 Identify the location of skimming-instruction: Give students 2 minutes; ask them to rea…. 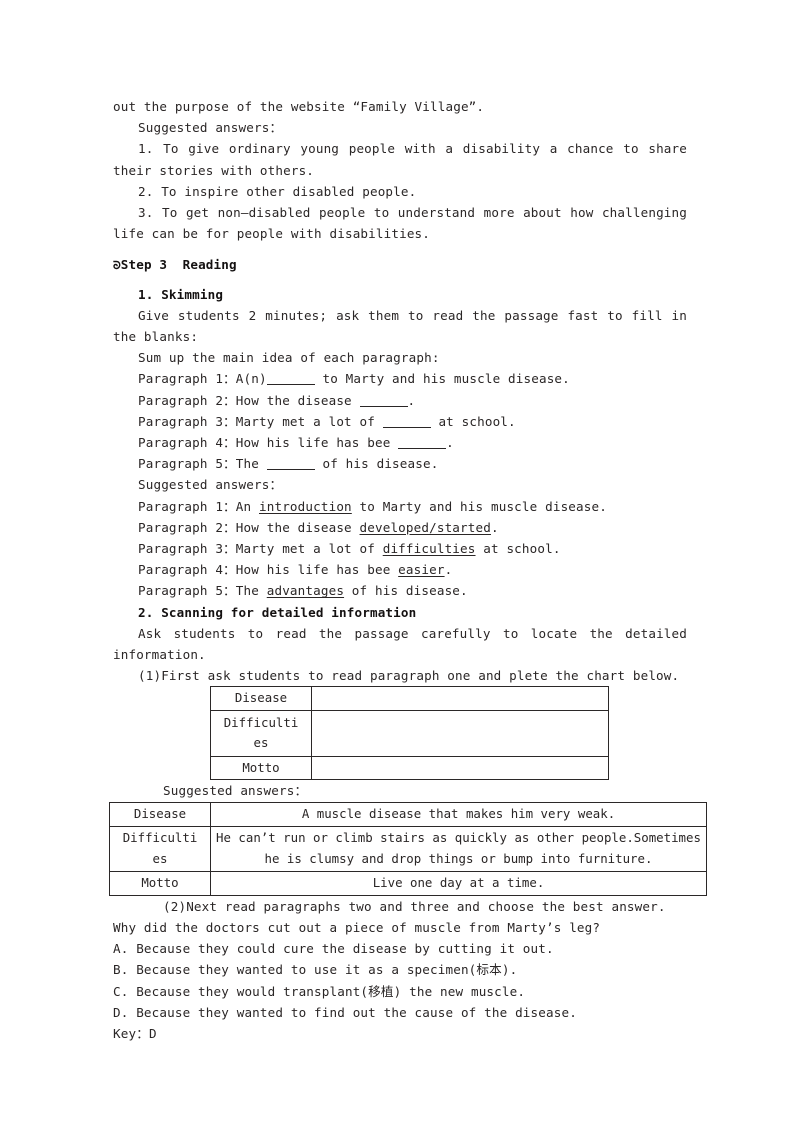
(404, 326).